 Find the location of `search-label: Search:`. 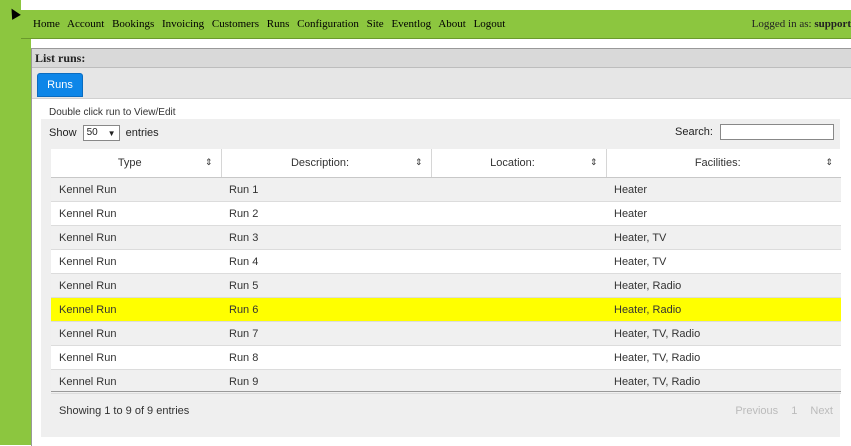

search-label: Search: is located at coordinates (694, 131).